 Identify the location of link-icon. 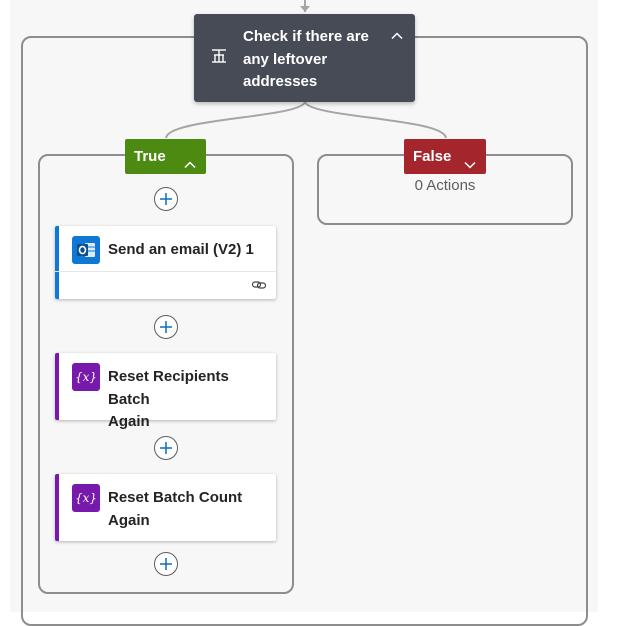
(259, 285).